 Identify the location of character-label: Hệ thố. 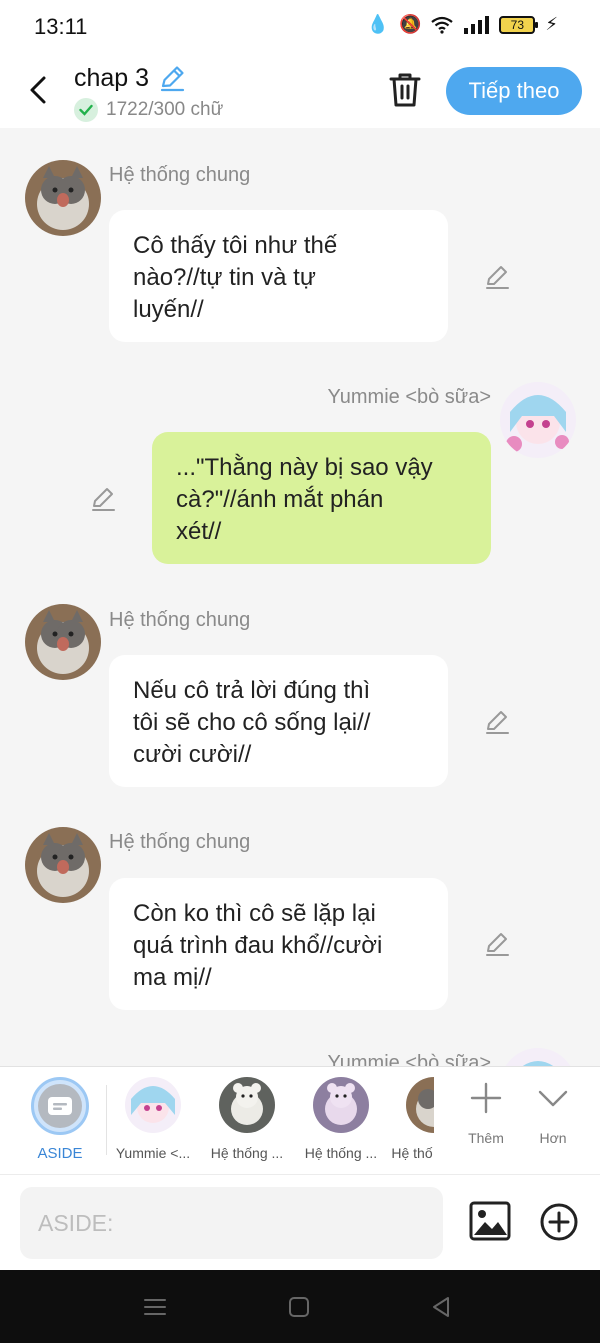
(412, 1153).